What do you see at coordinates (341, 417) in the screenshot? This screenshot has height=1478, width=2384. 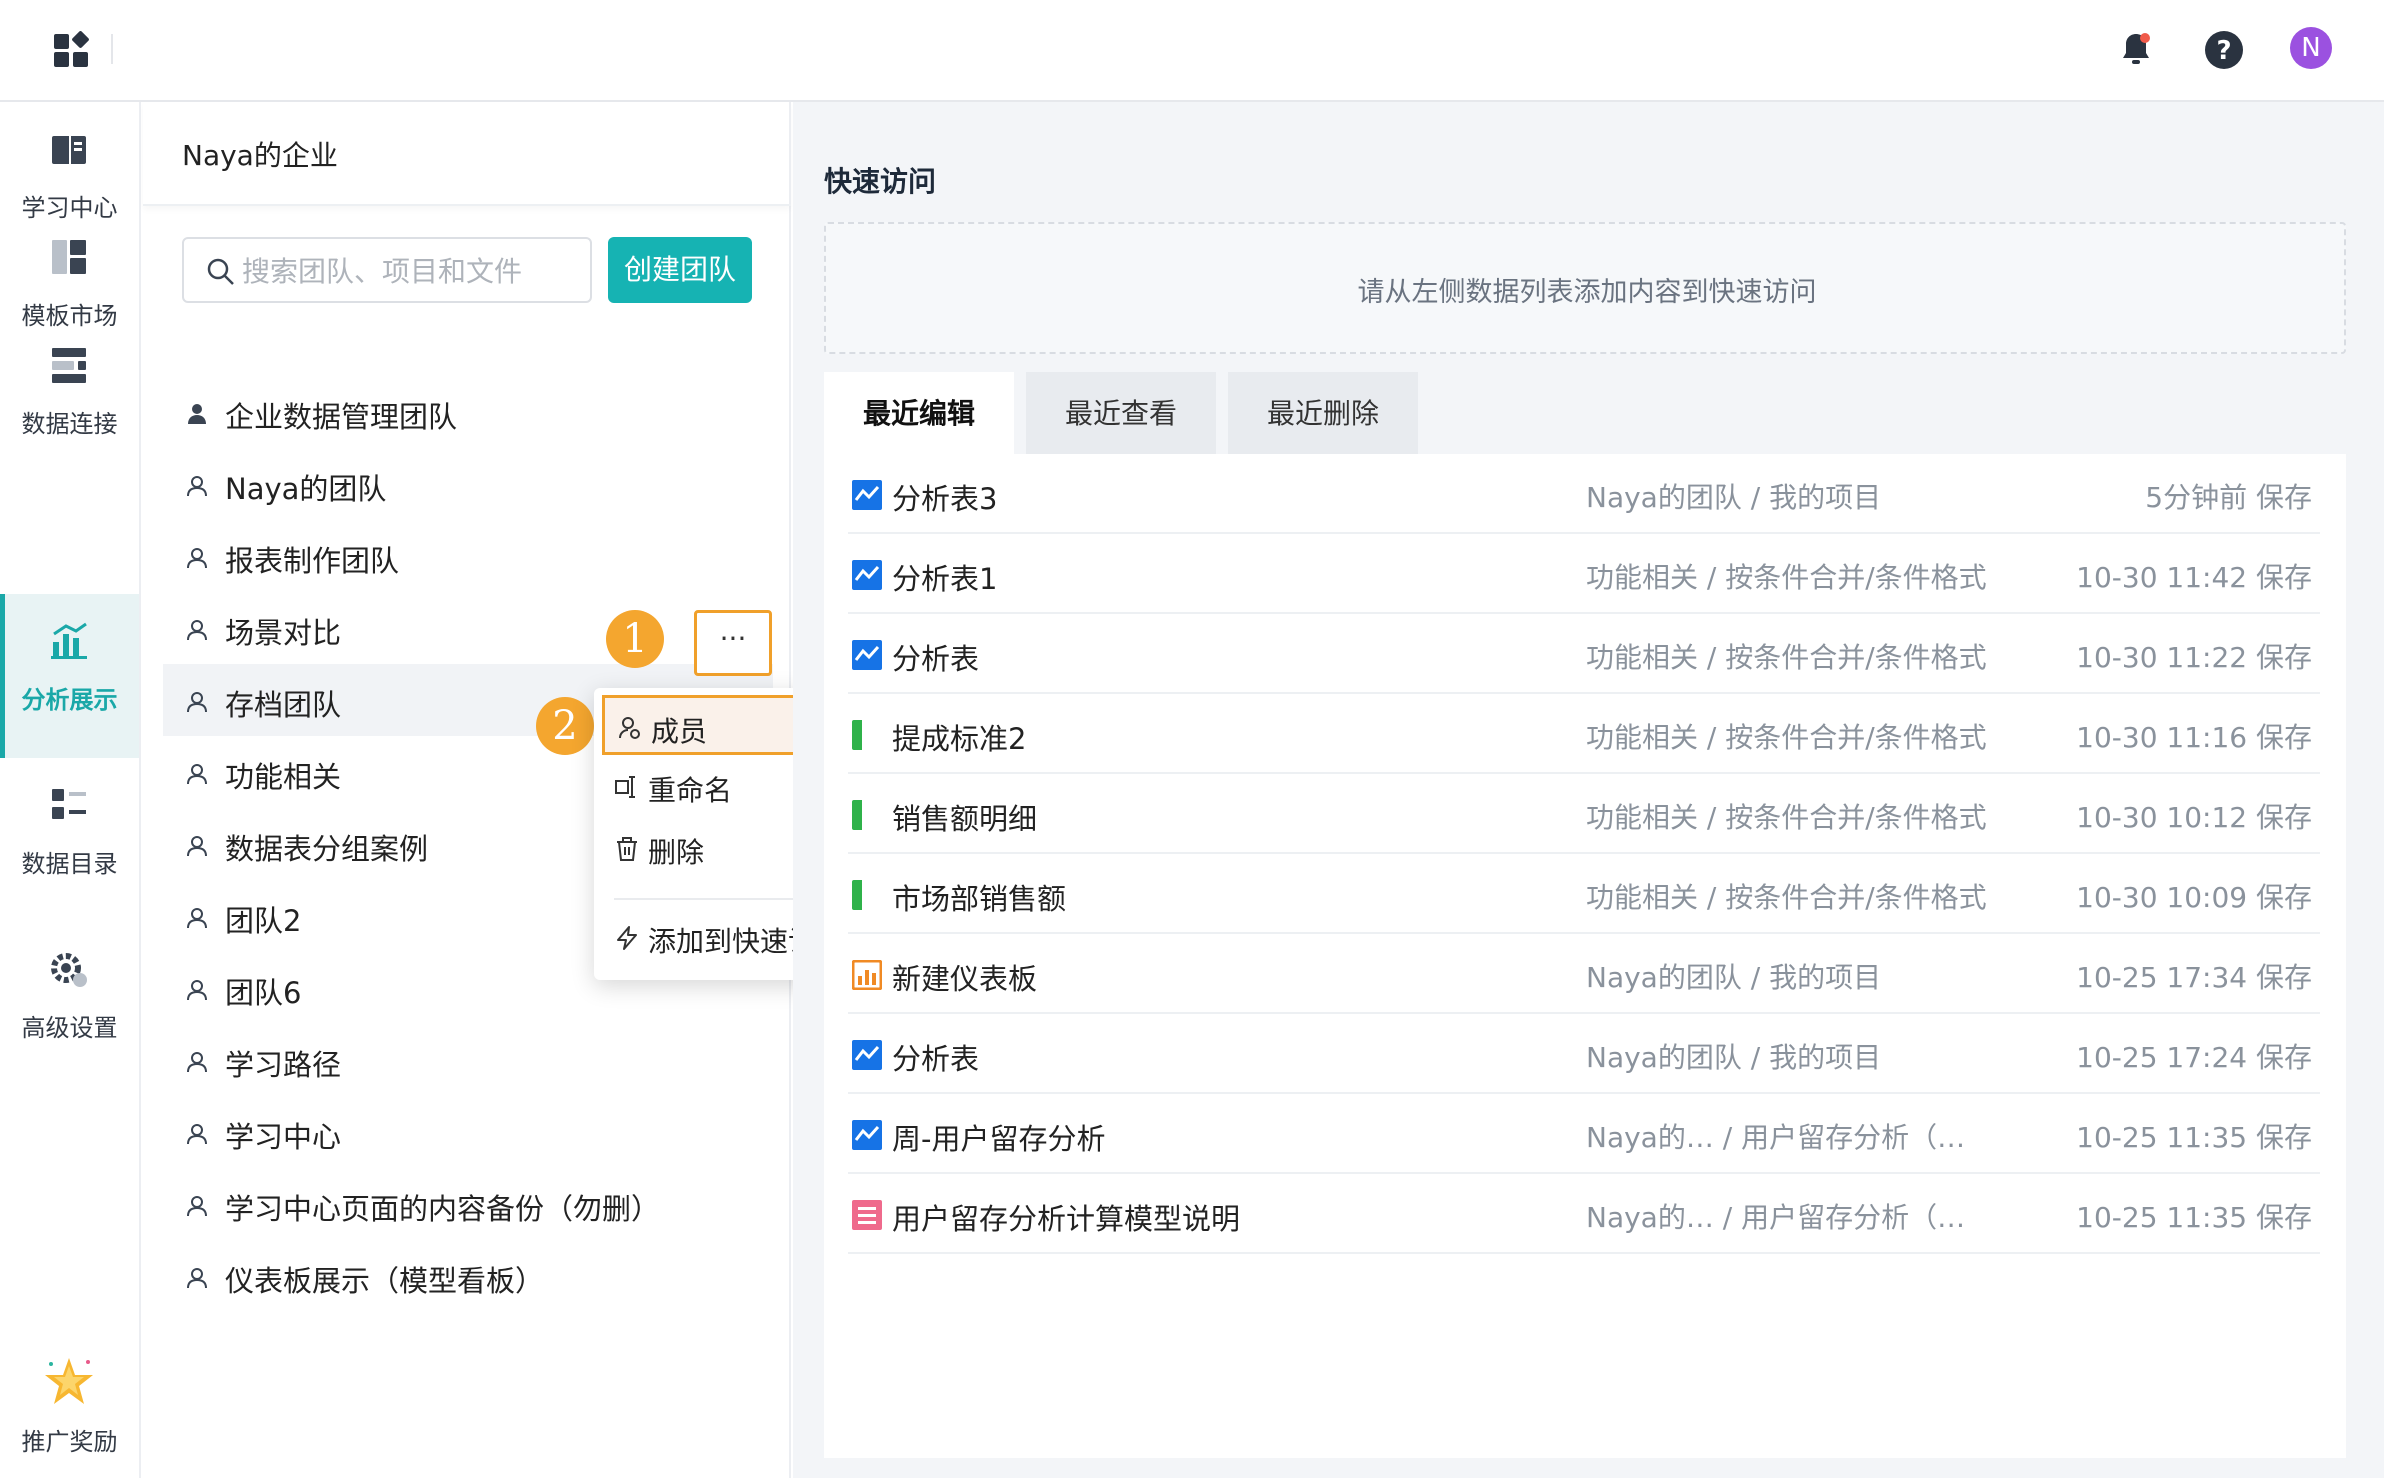 I see `team-label: 企业数据管理团队` at bounding box center [341, 417].